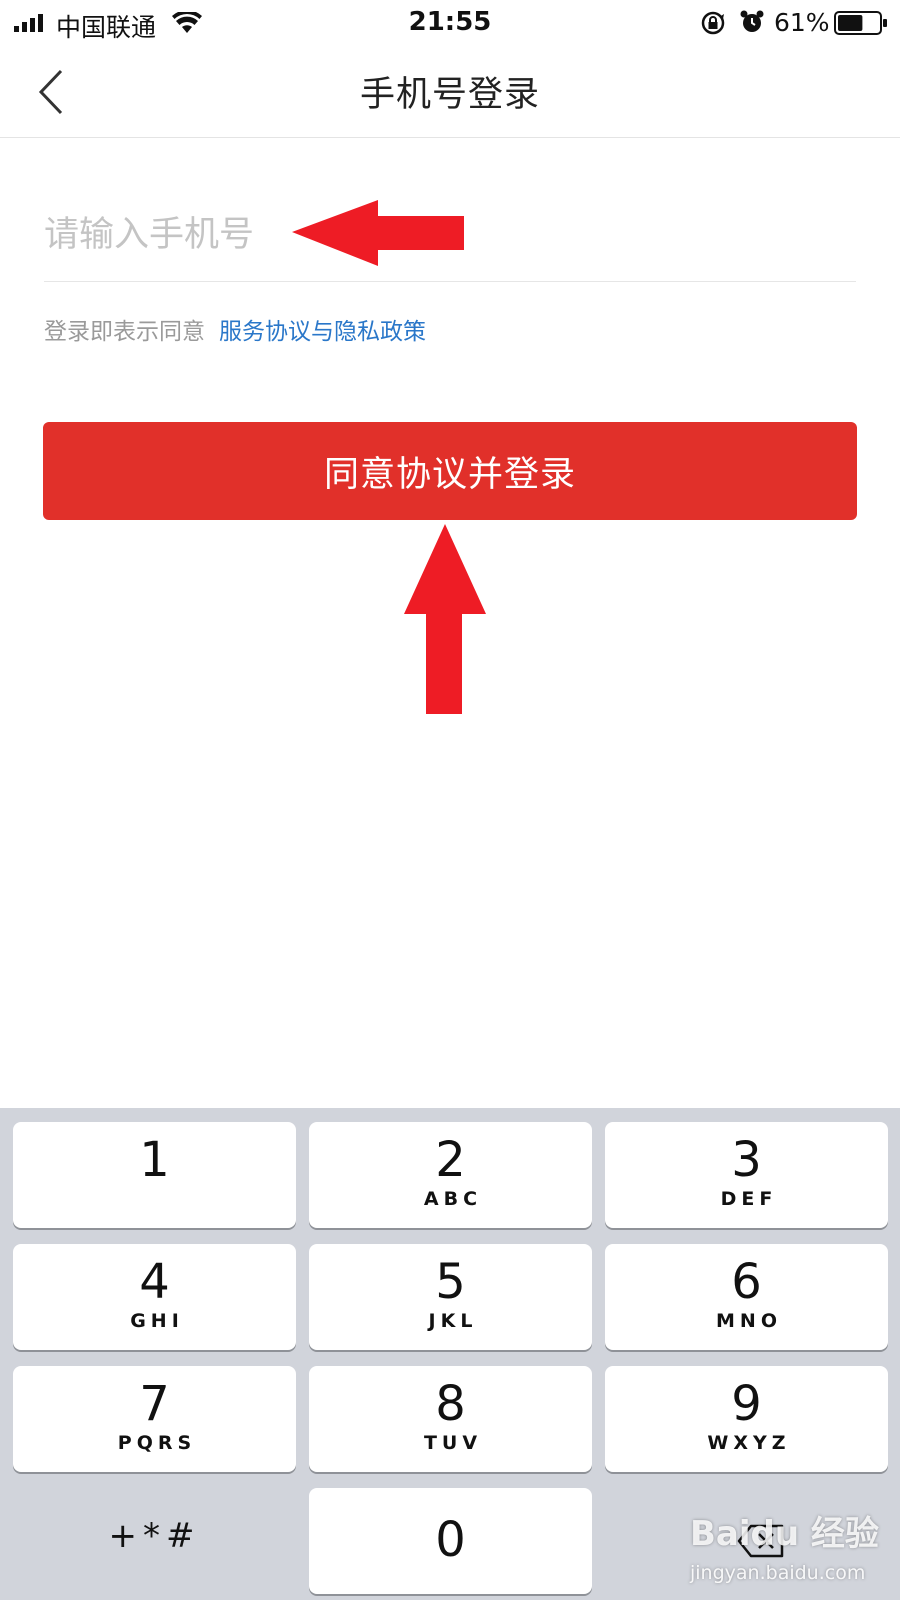 This screenshot has height=1600, width=900. I want to click on key-1: 1, so click(154, 1175).